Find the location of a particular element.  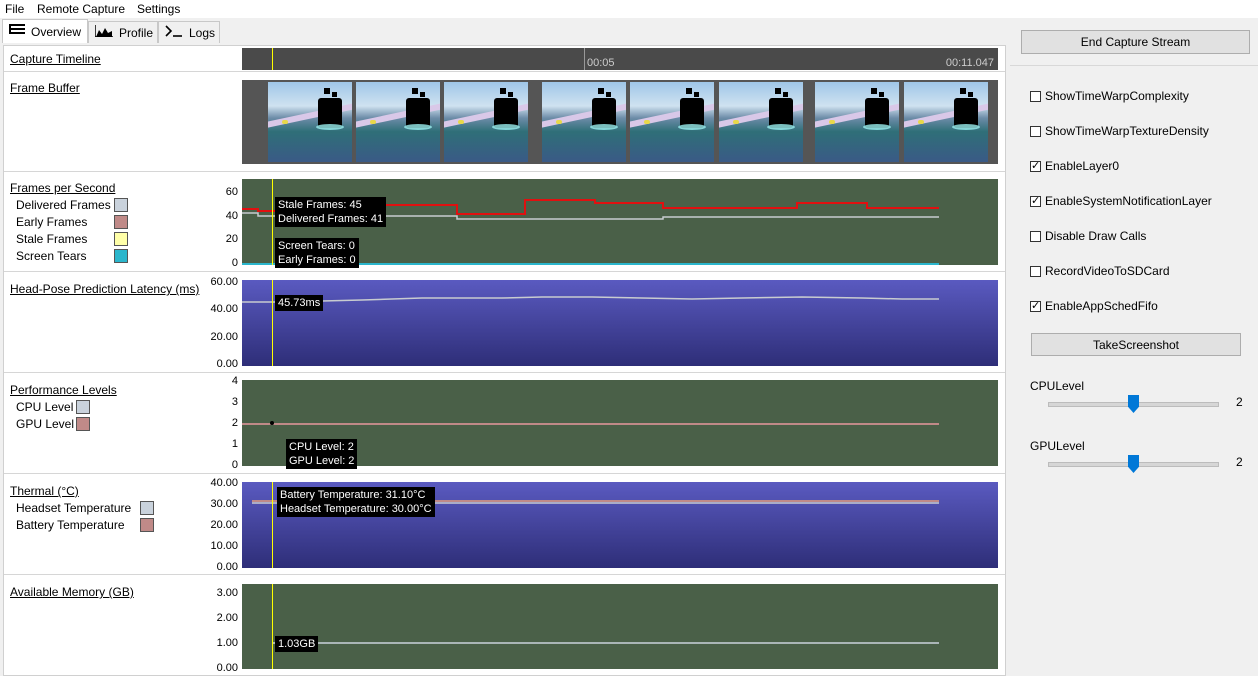

checkbox-label: EnableSystemNotificationLayer is located at coordinates (1128, 201).